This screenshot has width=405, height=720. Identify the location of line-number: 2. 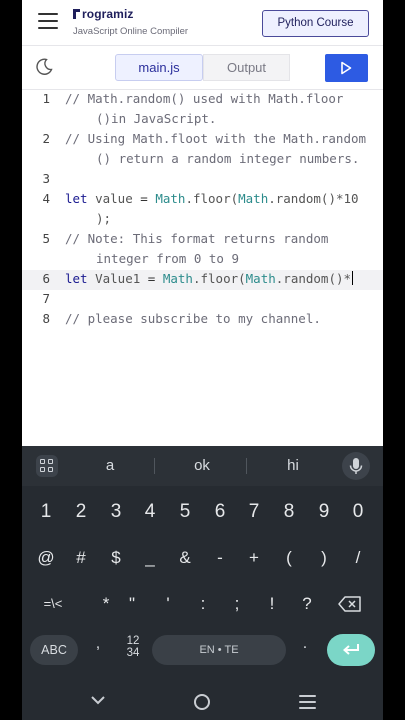
(46, 138).